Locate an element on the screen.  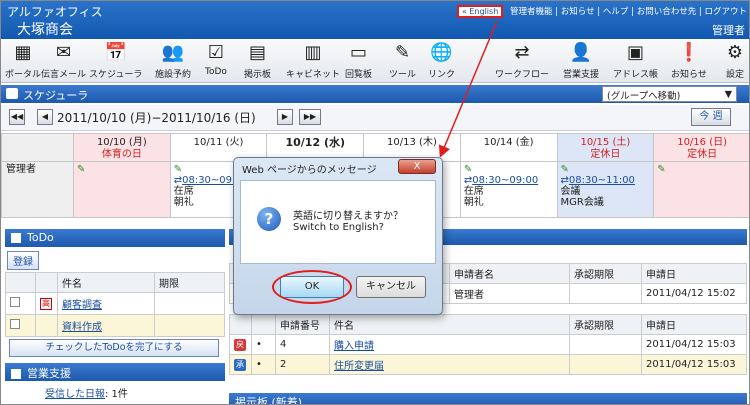
close-button: X is located at coordinates (417, 166).